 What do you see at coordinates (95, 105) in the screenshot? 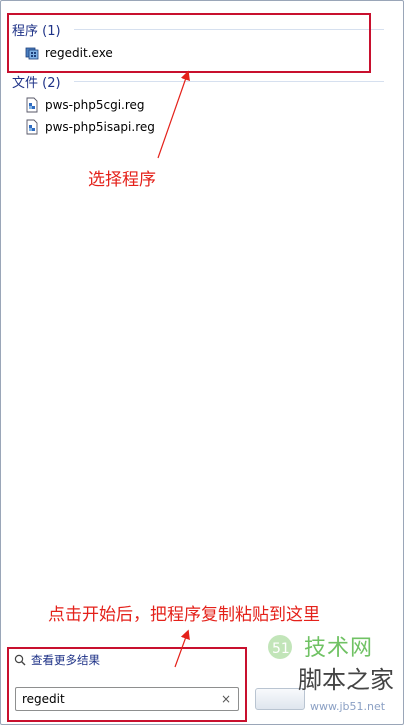
I see `file-item-label: pws-php5cgi.reg` at bounding box center [95, 105].